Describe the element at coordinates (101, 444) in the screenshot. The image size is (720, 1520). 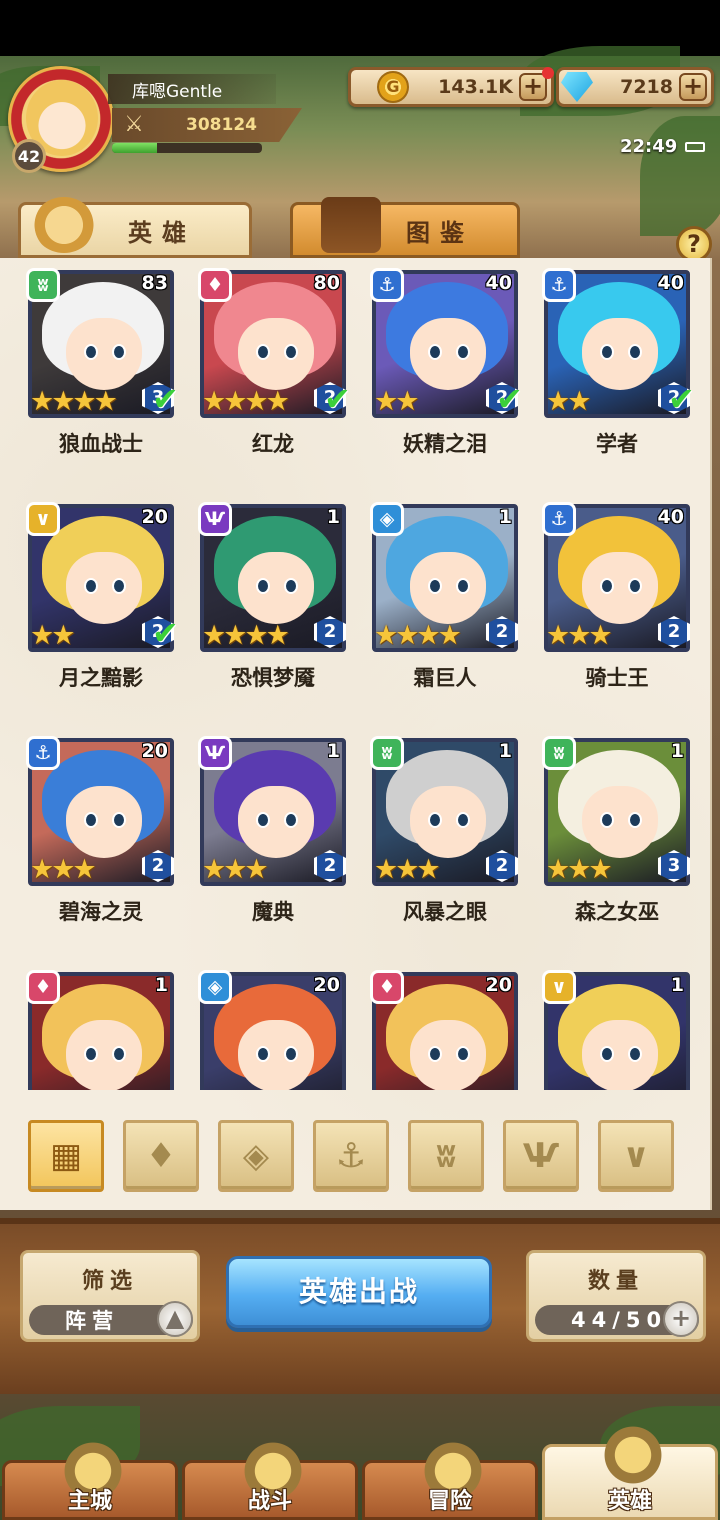
I see `hero-name: 狼血战士` at that location.